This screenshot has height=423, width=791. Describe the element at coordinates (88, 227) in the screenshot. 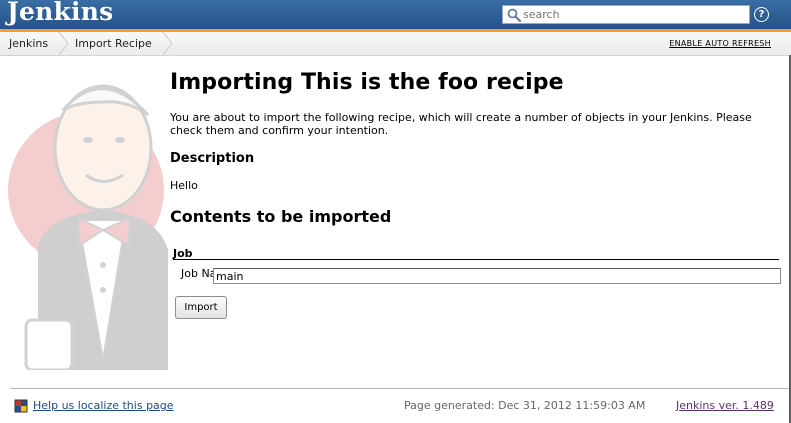

I see `jenkins-butler-icon` at that location.